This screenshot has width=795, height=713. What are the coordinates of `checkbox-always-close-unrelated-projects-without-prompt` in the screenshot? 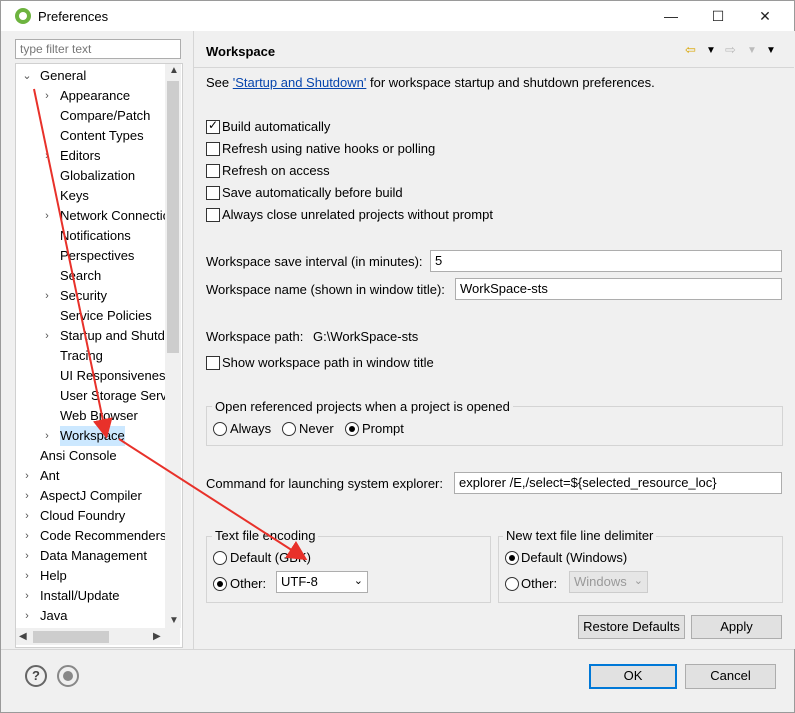 It's located at (213, 215).